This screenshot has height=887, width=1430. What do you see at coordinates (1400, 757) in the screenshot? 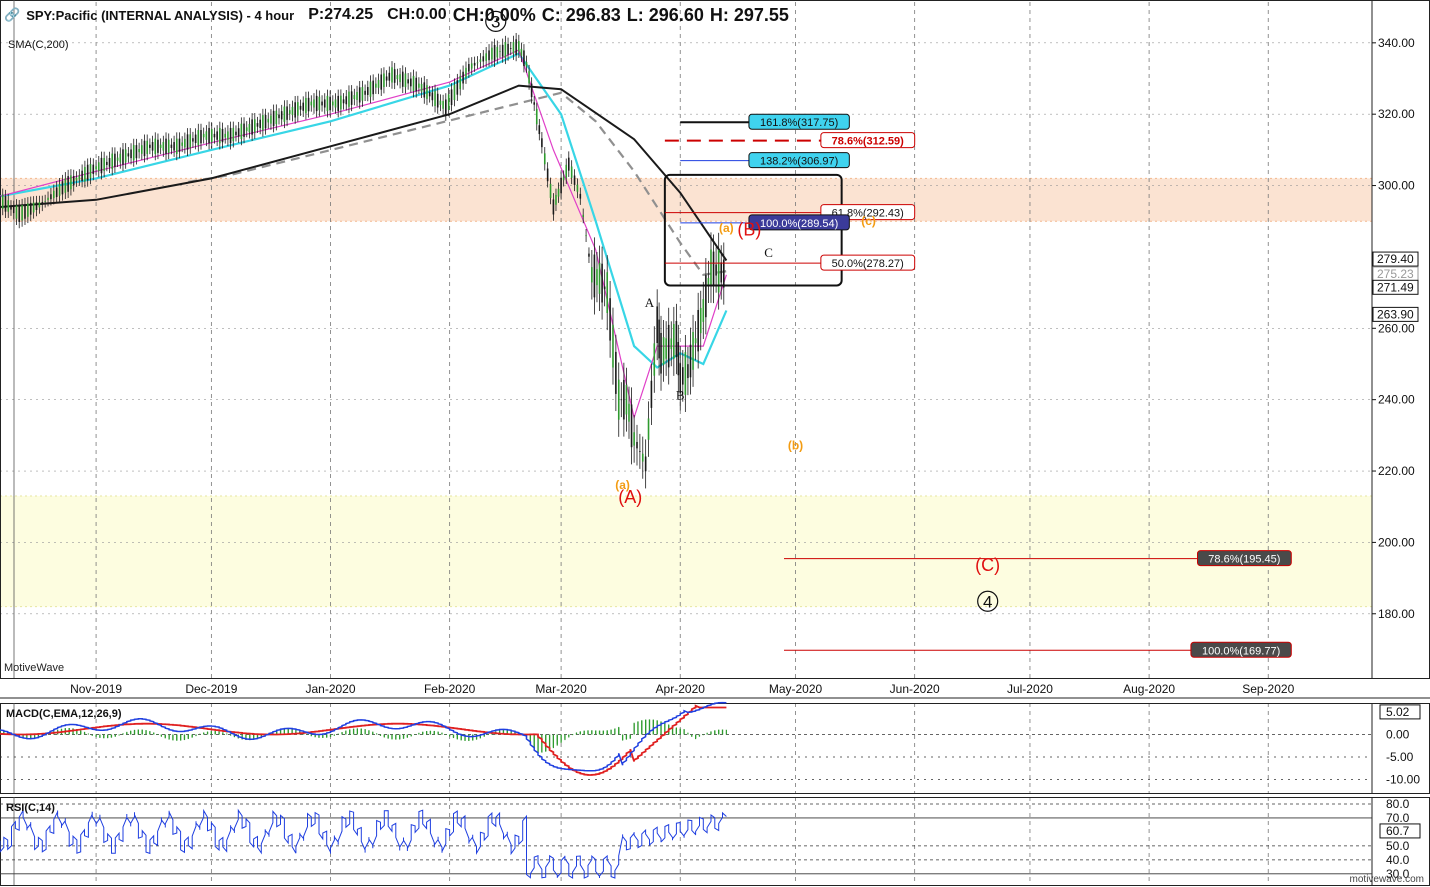
I see `macd-tick-label: -5.00` at bounding box center [1400, 757].